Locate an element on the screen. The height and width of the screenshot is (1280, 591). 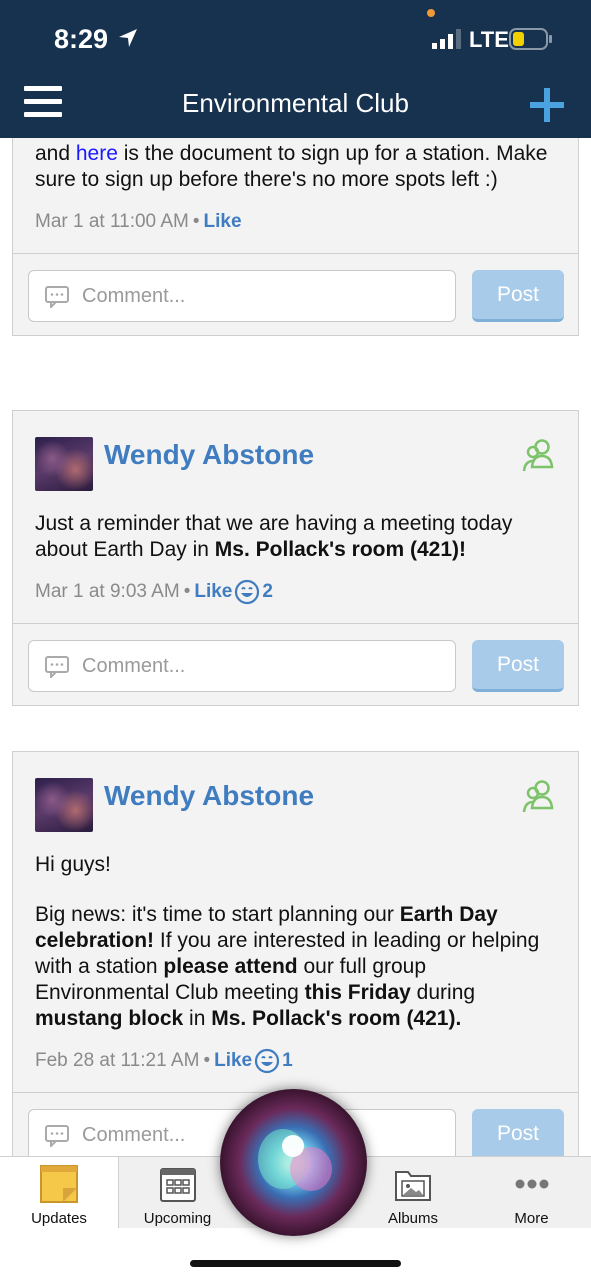
home-indicator is located at coordinates (295, 1263).